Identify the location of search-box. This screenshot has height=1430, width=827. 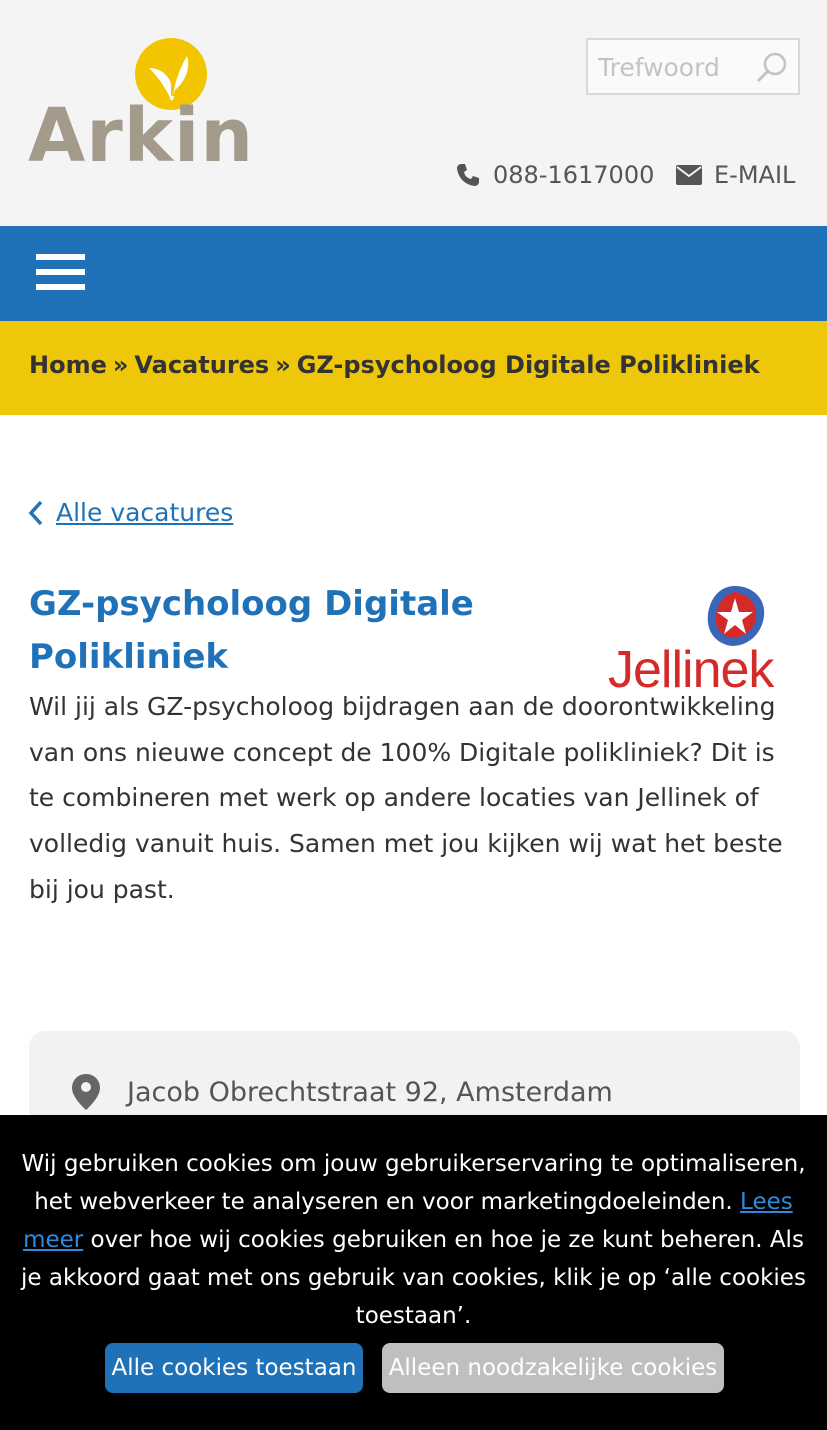
(693, 66).